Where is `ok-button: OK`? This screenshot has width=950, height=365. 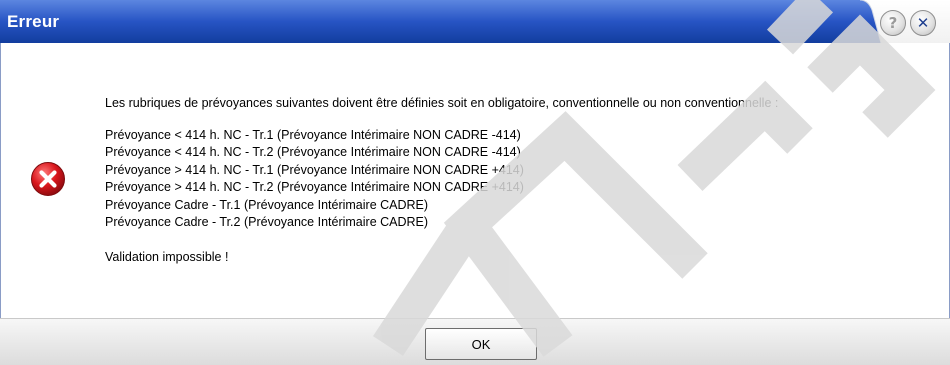 ok-button: OK is located at coordinates (481, 344).